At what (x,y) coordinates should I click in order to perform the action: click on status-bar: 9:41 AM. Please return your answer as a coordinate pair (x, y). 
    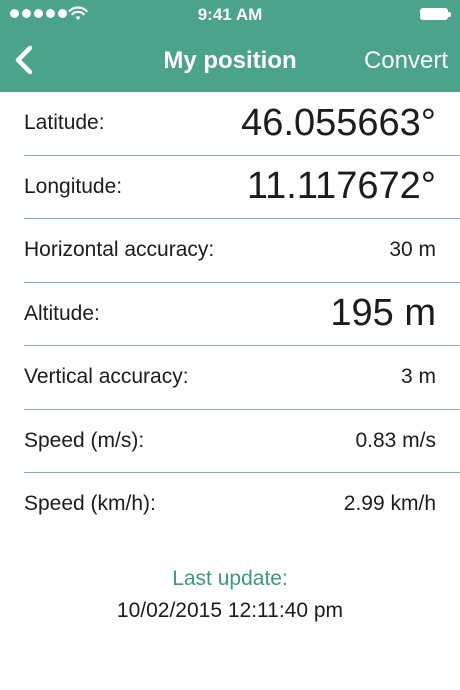
    Looking at the image, I should click on (230, 15).